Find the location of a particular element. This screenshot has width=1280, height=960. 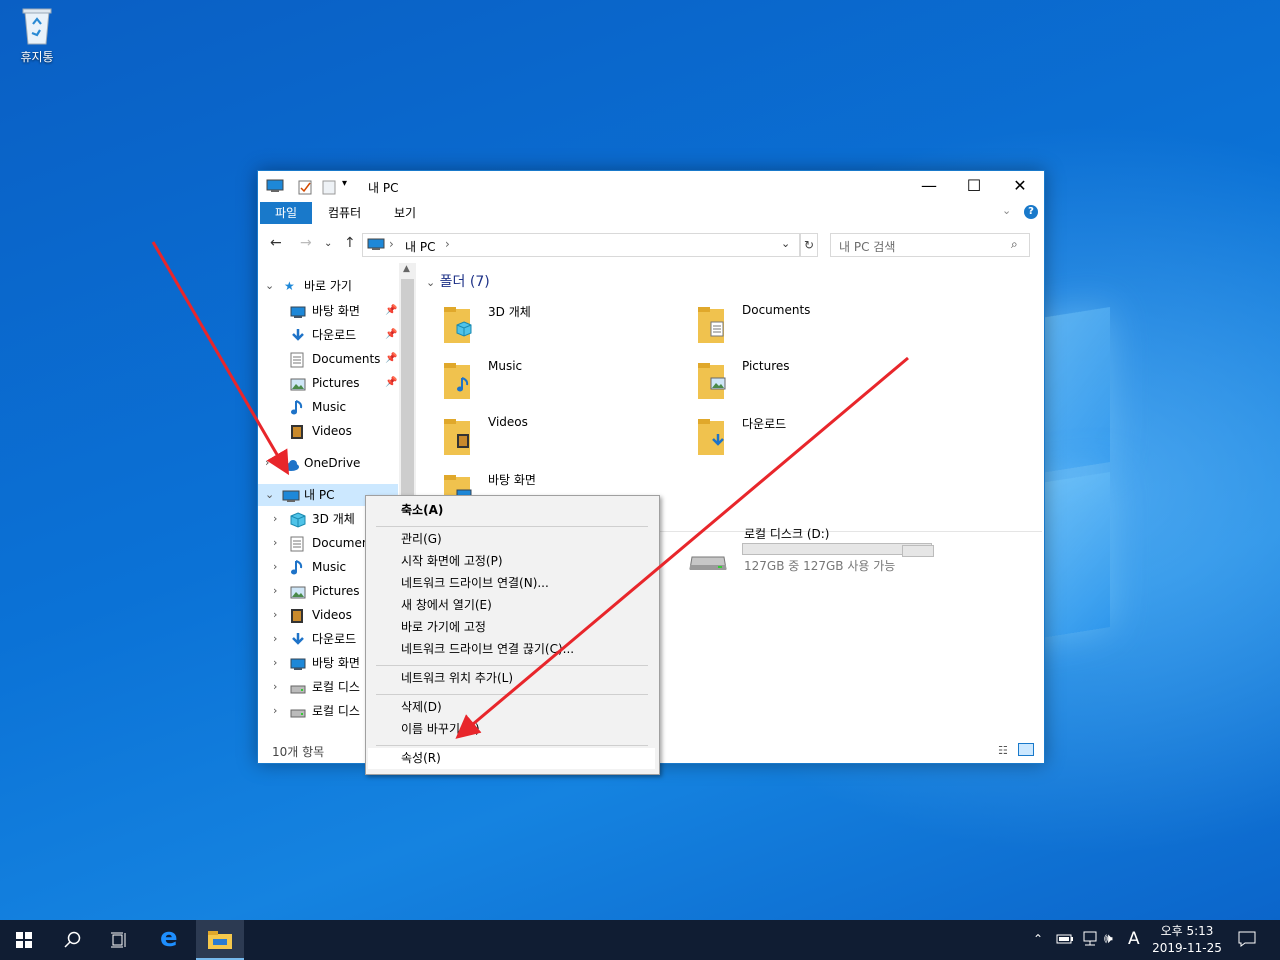

file-explorer-taskbar-button is located at coordinates (220, 940).